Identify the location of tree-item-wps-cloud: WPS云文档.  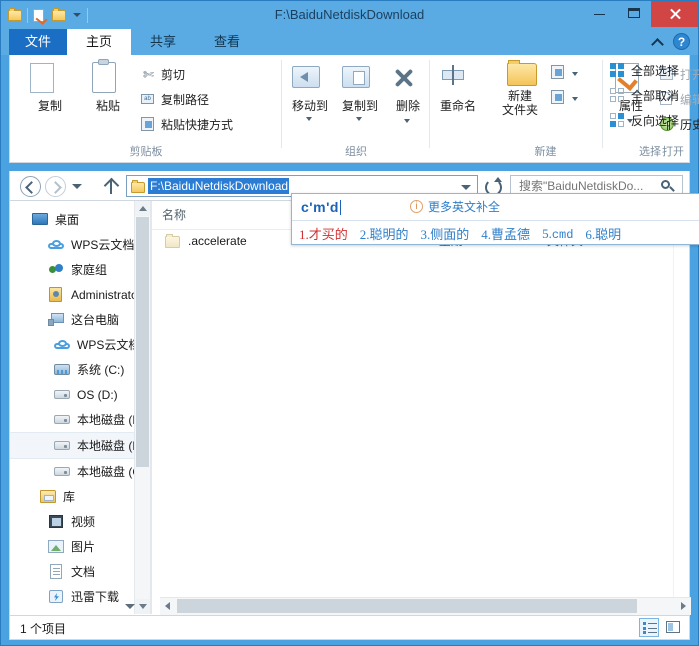
(80, 244).